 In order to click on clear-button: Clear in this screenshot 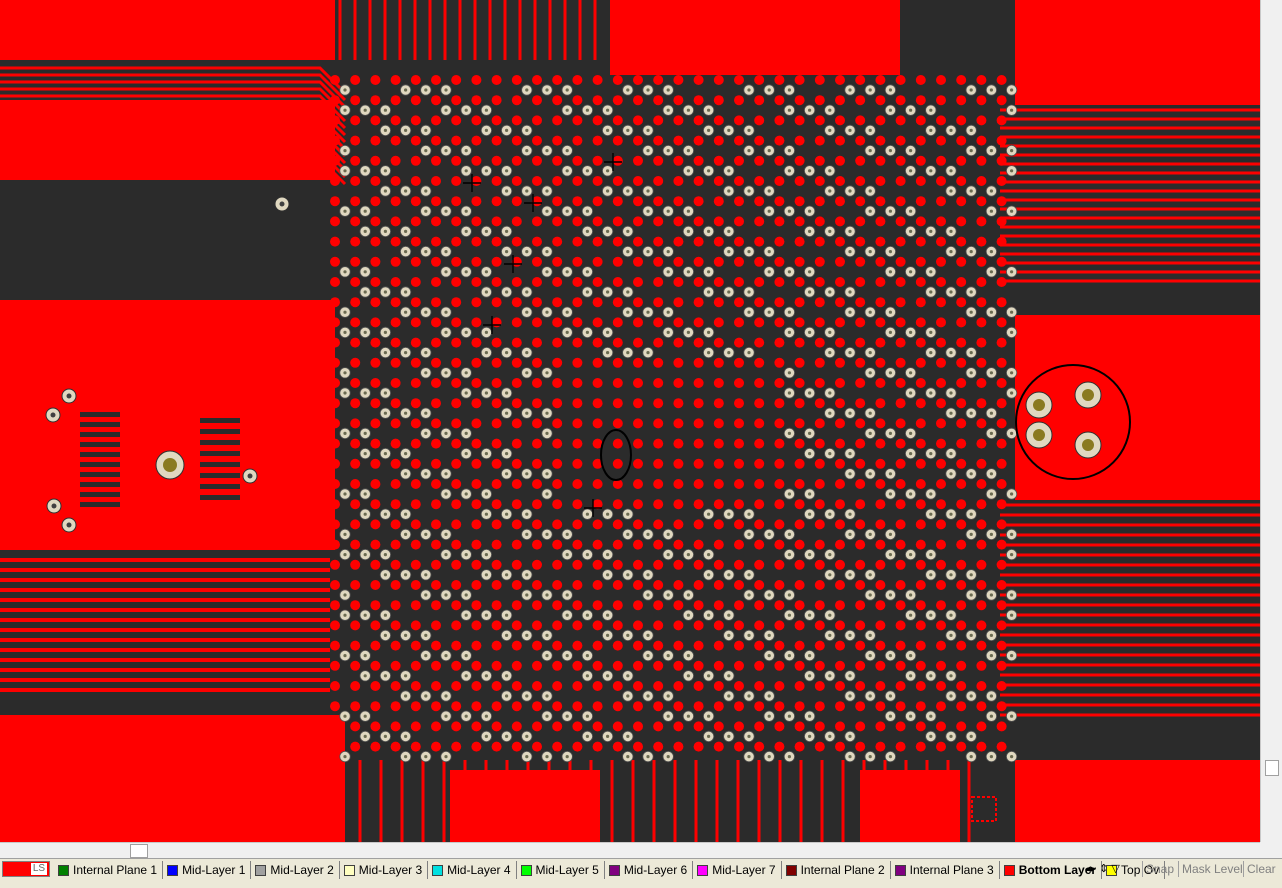, I will do `click(1261, 869)`.